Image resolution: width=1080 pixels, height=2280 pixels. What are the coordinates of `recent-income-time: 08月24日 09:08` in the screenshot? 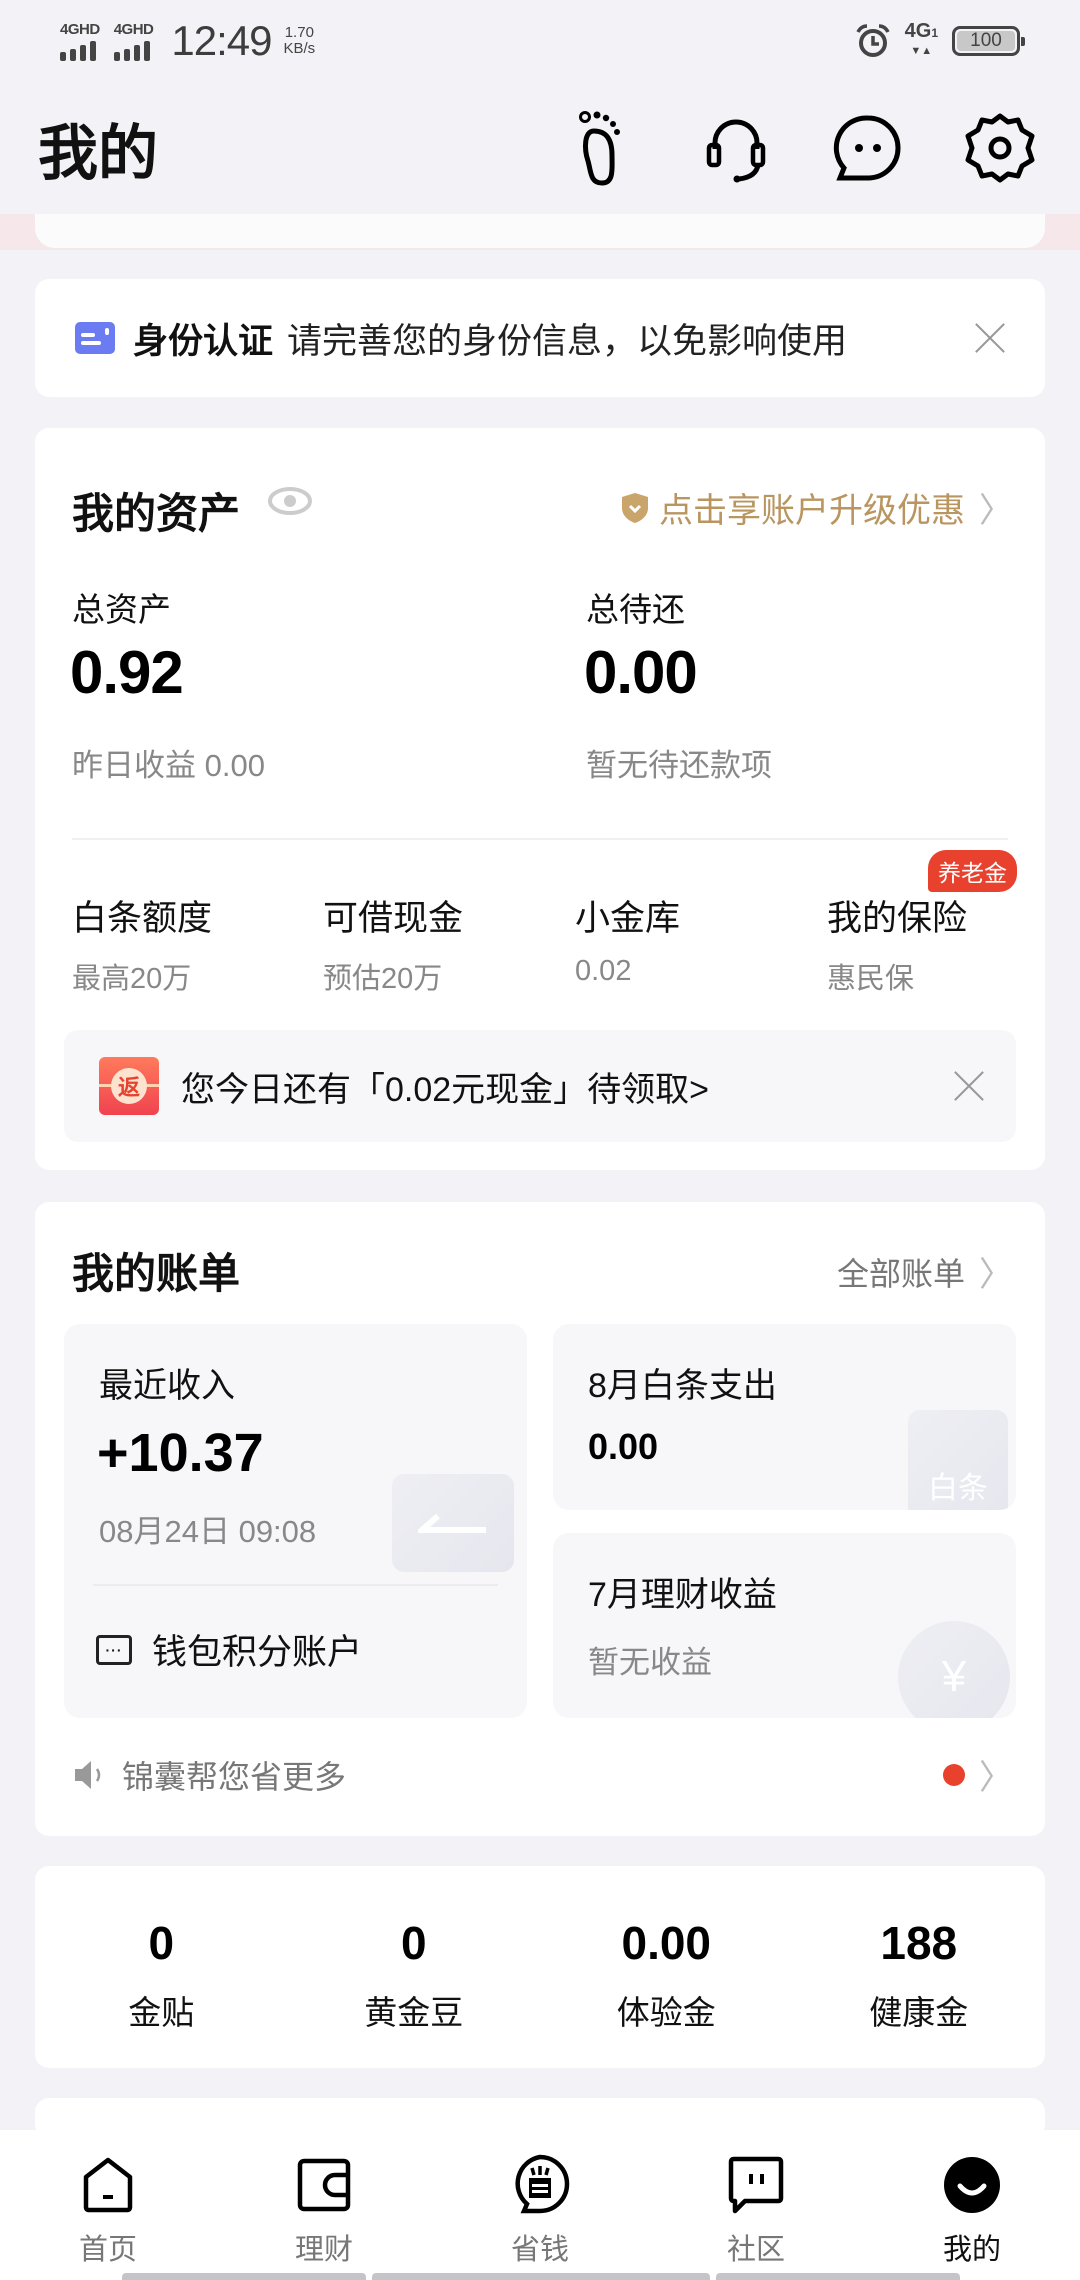 It's located at (208, 1531).